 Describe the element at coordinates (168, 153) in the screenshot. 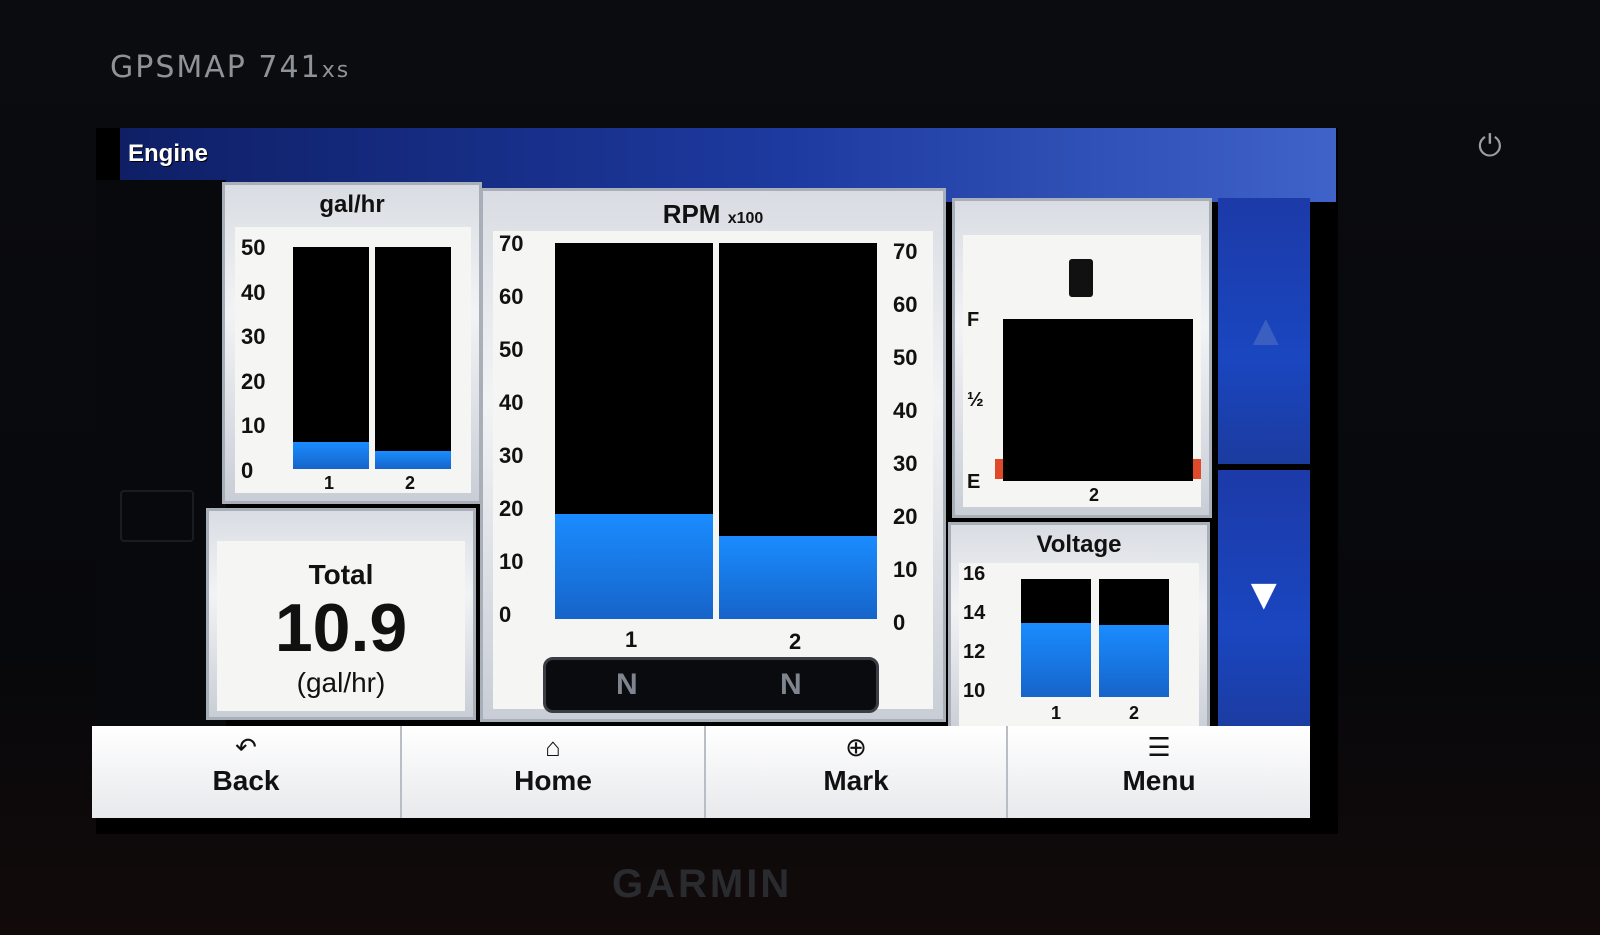

I see `page-title: Engine` at that location.